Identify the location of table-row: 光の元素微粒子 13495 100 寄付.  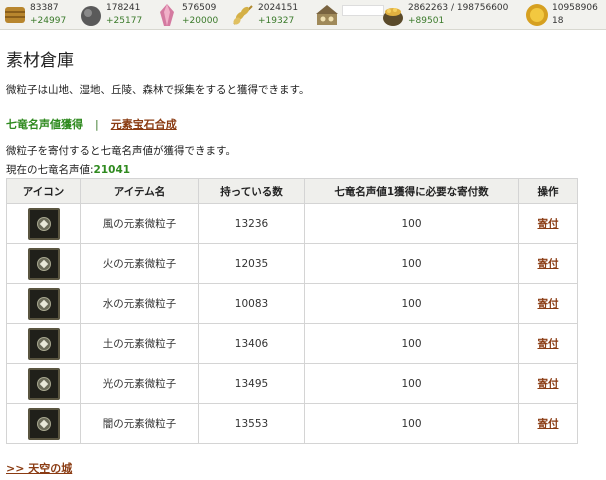
(292, 383).